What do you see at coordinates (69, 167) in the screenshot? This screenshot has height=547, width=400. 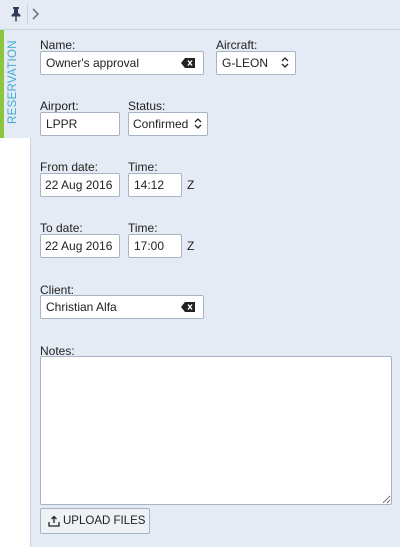 I see `from-date-label: From date:` at bounding box center [69, 167].